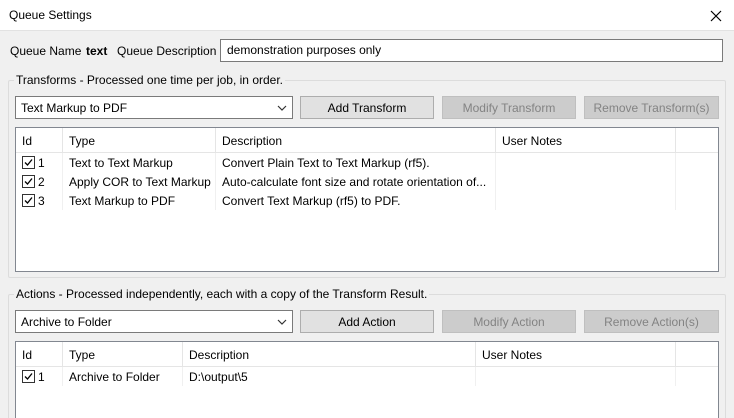  What do you see at coordinates (154, 107) in the screenshot?
I see `transform-type-select: Text Markup to PDF` at bounding box center [154, 107].